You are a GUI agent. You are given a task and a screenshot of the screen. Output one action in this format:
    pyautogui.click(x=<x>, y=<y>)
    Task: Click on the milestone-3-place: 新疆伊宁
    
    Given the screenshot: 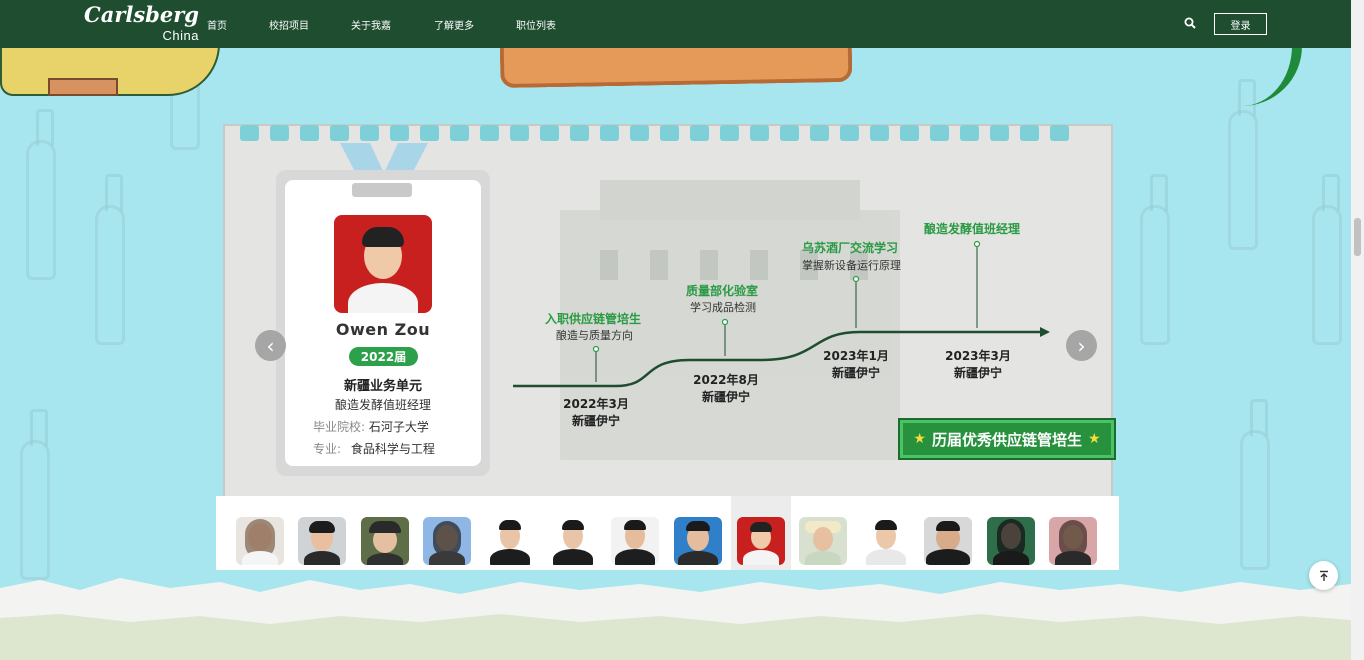 What is the action you would take?
    pyautogui.click(x=855, y=373)
    